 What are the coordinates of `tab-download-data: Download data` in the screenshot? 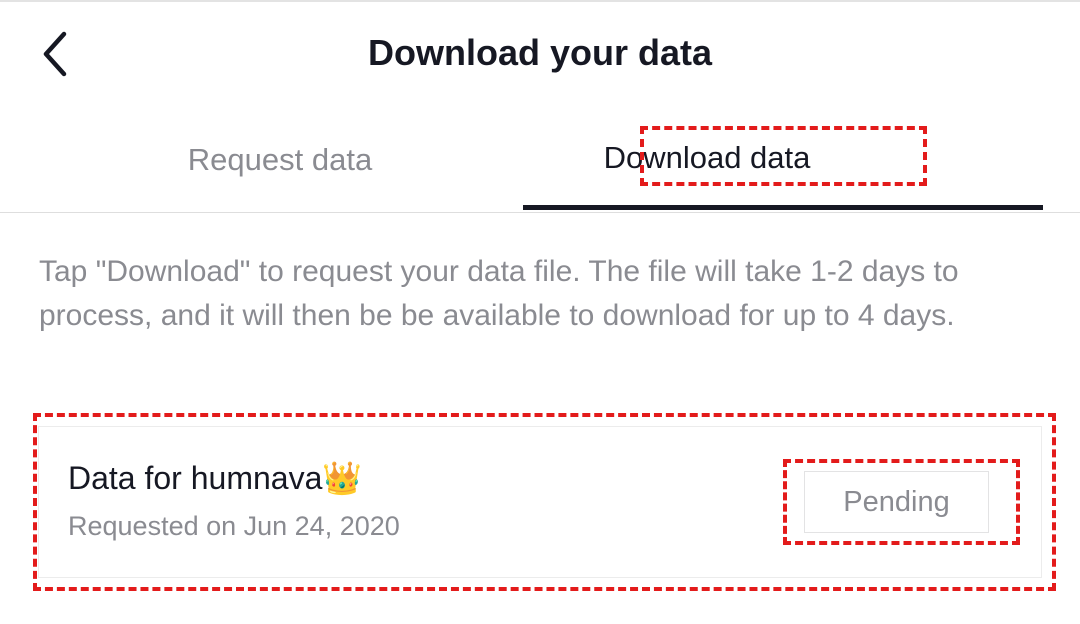 It's located at (783, 160).